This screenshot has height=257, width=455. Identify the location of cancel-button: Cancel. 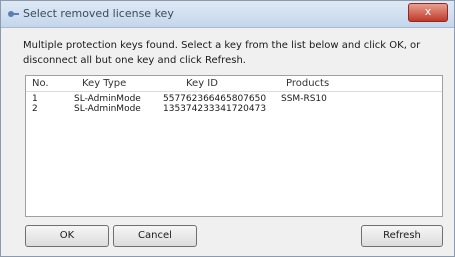
(155, 236).